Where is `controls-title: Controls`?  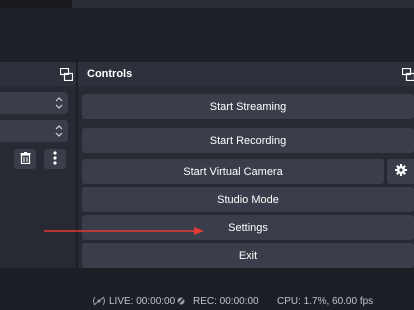 controls-title: Controls is located at coordinates (110, 74).